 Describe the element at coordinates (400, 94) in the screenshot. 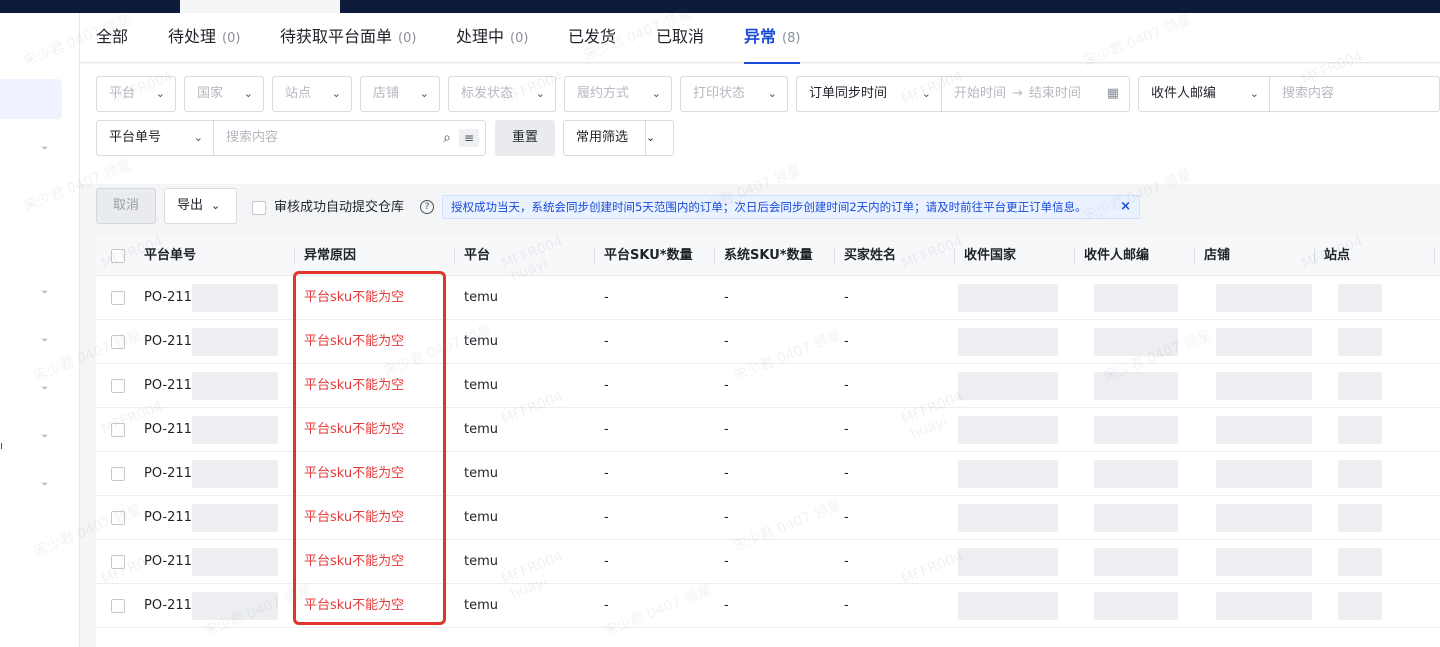

I see `store-select: 店铺 ⌄` at that location.